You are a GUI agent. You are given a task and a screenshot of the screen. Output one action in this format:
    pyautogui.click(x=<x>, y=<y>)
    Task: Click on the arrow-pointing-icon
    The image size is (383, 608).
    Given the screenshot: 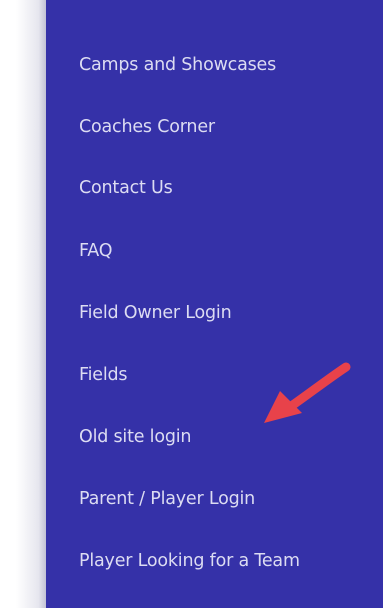 What is the action you would take?
    pyautogui.click(x=307, y=392)
    